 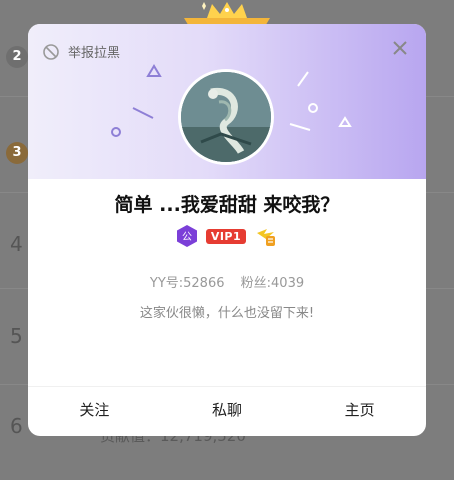 I want to click on block-icon, so click(x=51, y=51).